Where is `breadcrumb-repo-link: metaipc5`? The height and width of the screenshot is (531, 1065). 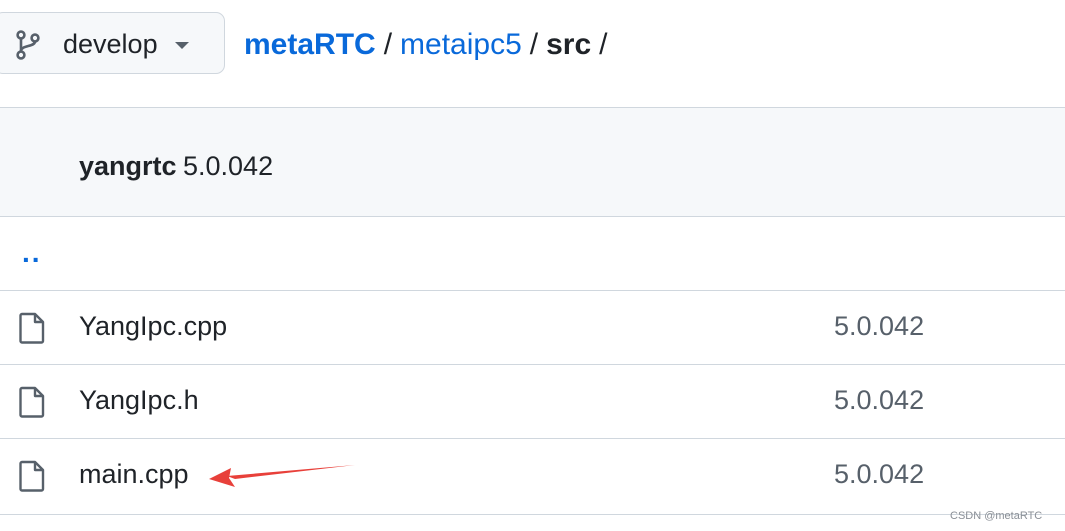
breadcrumb-repo-link: metaipc5 is located at coordinates (461, 44).